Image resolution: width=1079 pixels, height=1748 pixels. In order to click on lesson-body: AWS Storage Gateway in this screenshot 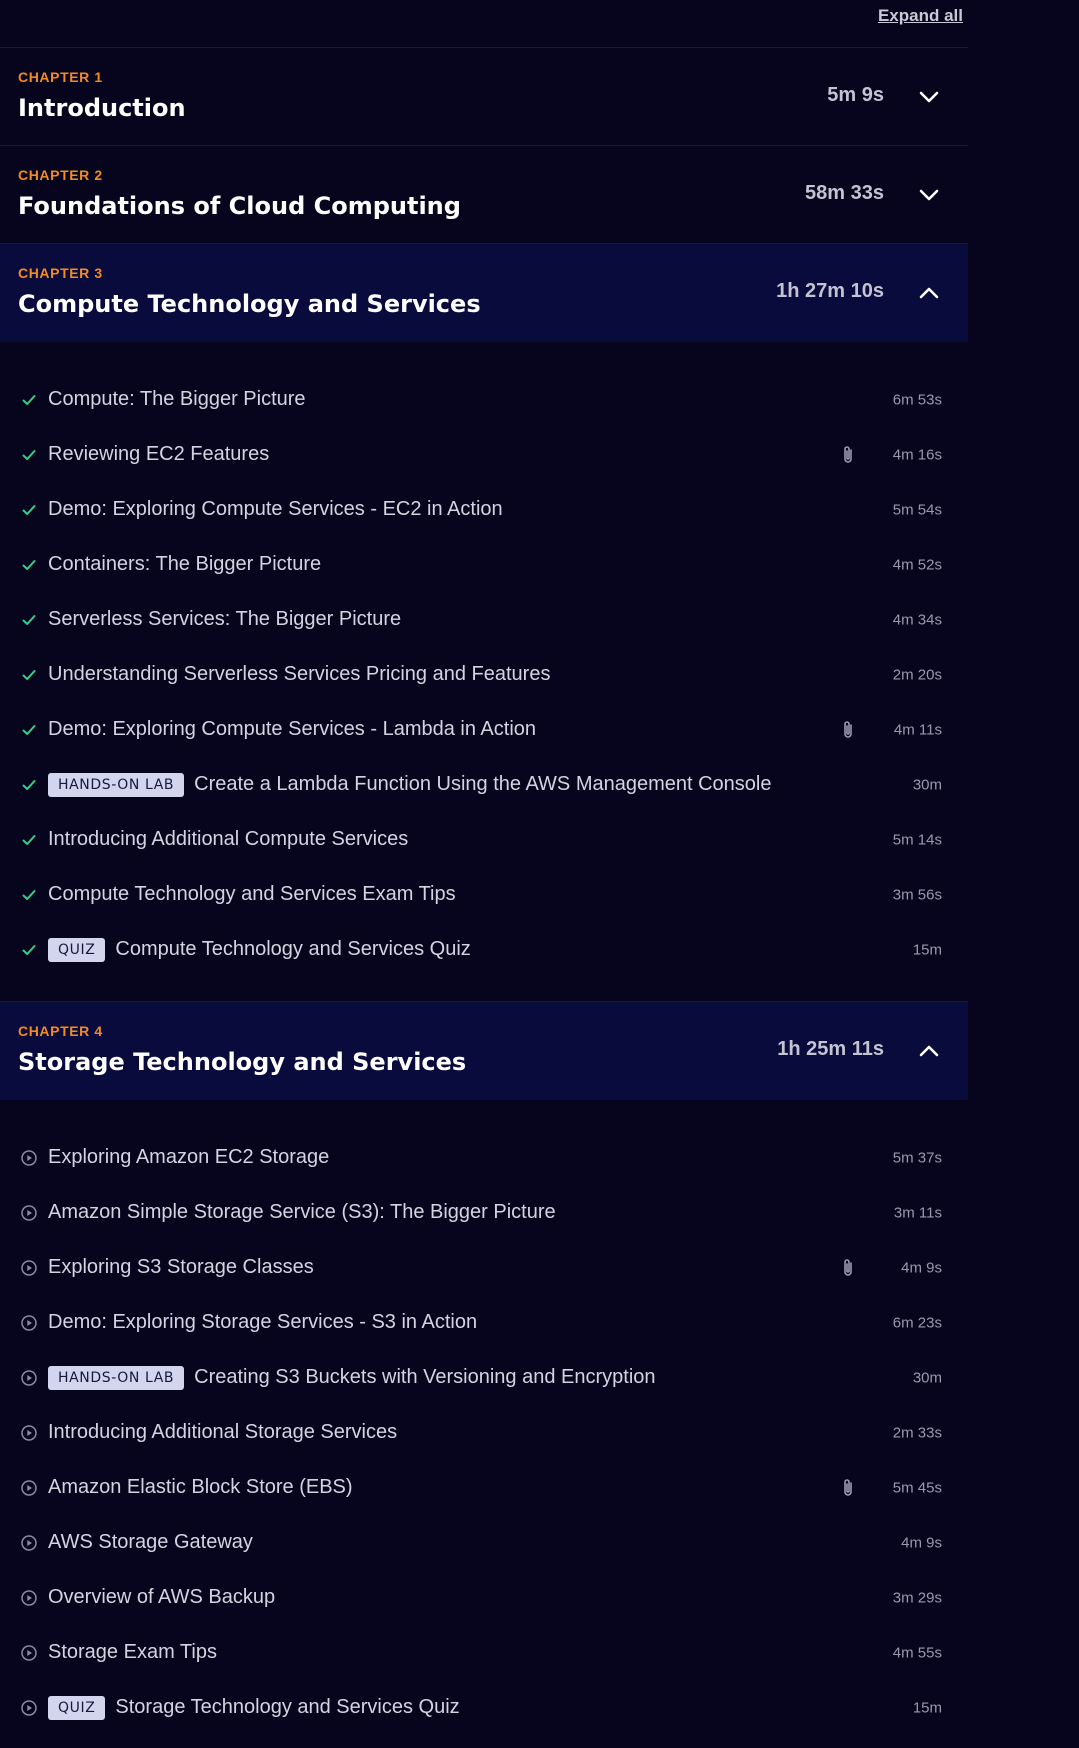, I will do `click(150, 1542)`.